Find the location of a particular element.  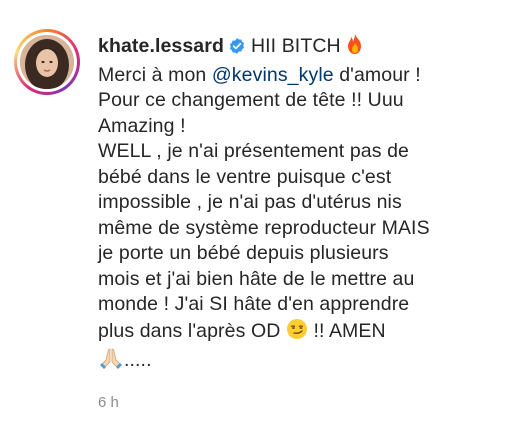

comment-line: Pour ce changement de tête !! Uuu is located at coordinates (251, 100).